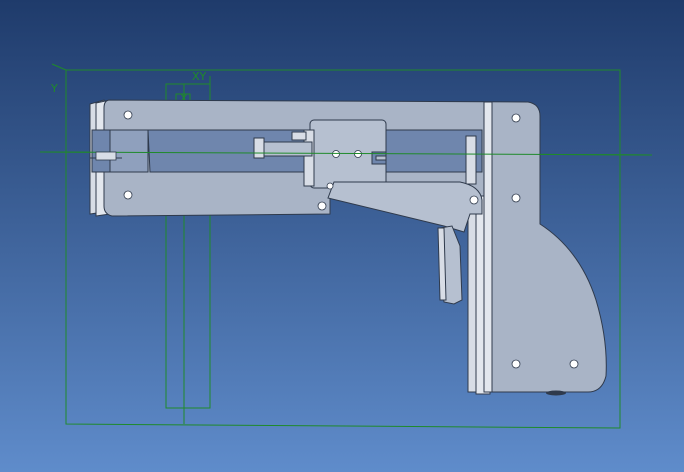 The width and height of the screenshot is (684, 472). I want to click on bolt-rod, so click(287, 149).